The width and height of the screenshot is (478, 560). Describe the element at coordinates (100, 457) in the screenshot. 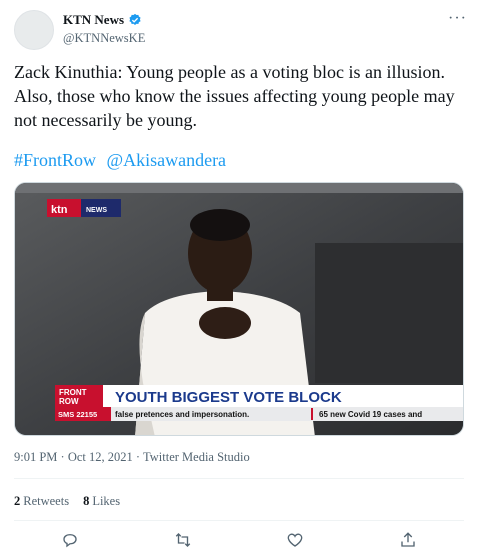

I see `tweet-date: Oct 12, 2021` at that location.